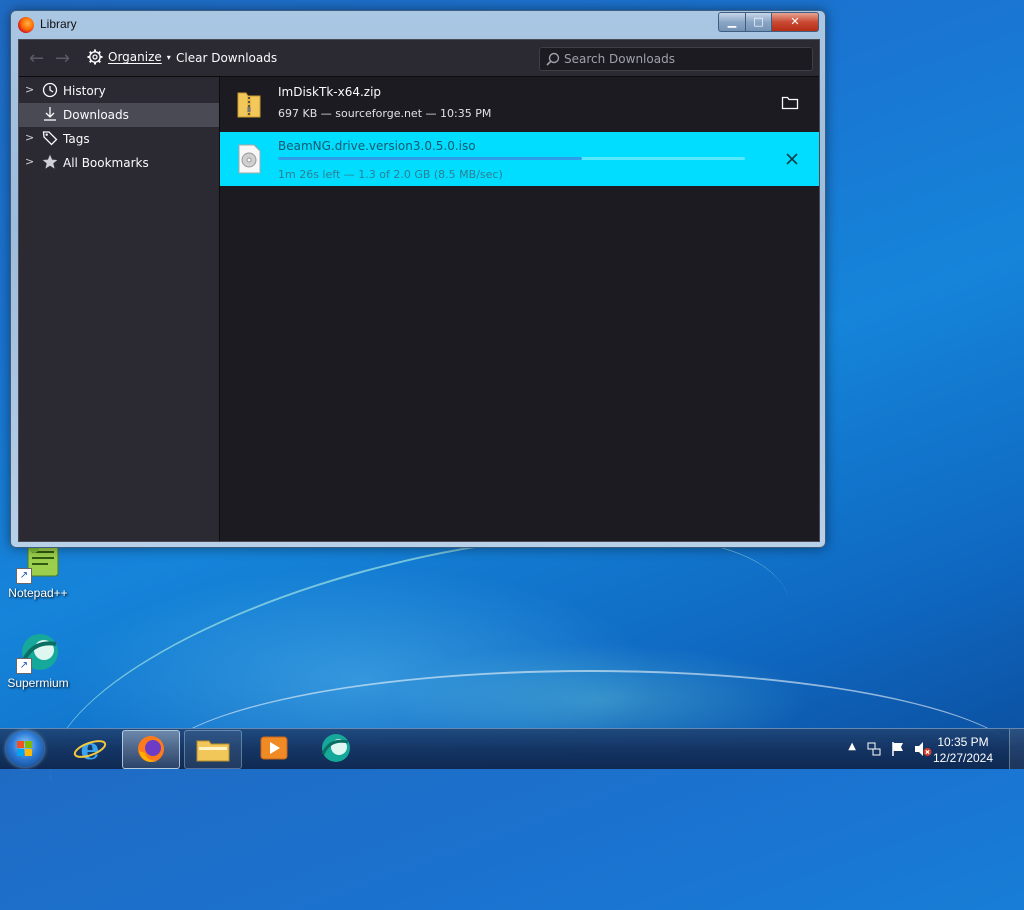  I want to click on forward-arrow-icon: →, so click(62, 58).